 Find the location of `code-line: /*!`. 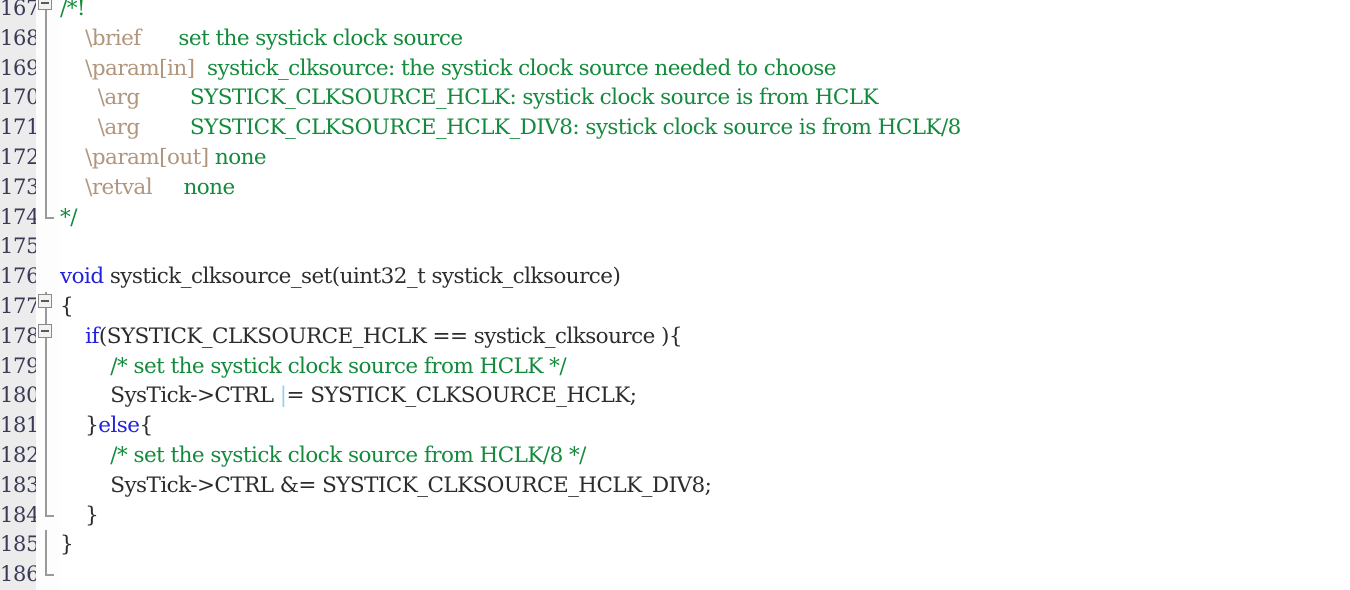

code-line: /*! is located at coordinates (705, 12).